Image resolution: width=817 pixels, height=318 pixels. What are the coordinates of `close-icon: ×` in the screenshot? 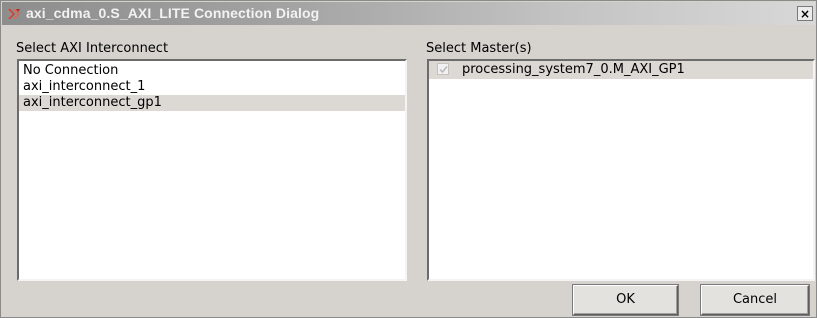 It's located at (805, 13).